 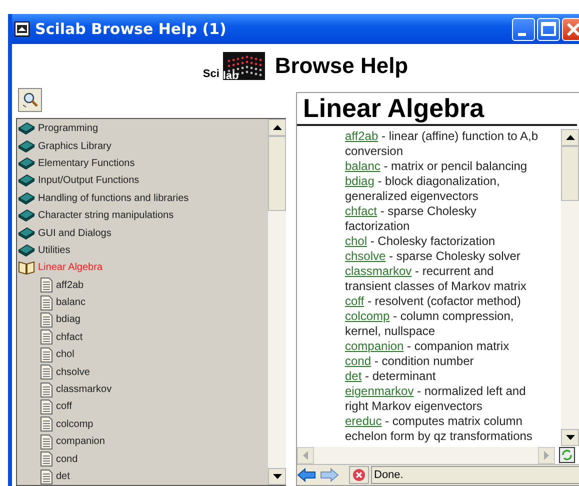 What do you see at coordinates (143, 215) in the screenshot?
I see `tree-item: Character string manipulations` at bounding box center [143, 215].